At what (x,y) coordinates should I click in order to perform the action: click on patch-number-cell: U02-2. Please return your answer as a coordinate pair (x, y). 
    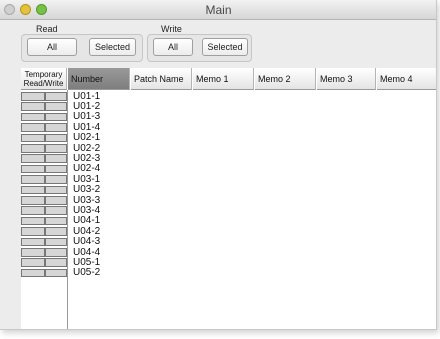
    Looking at the image, I should click on (86, 148).